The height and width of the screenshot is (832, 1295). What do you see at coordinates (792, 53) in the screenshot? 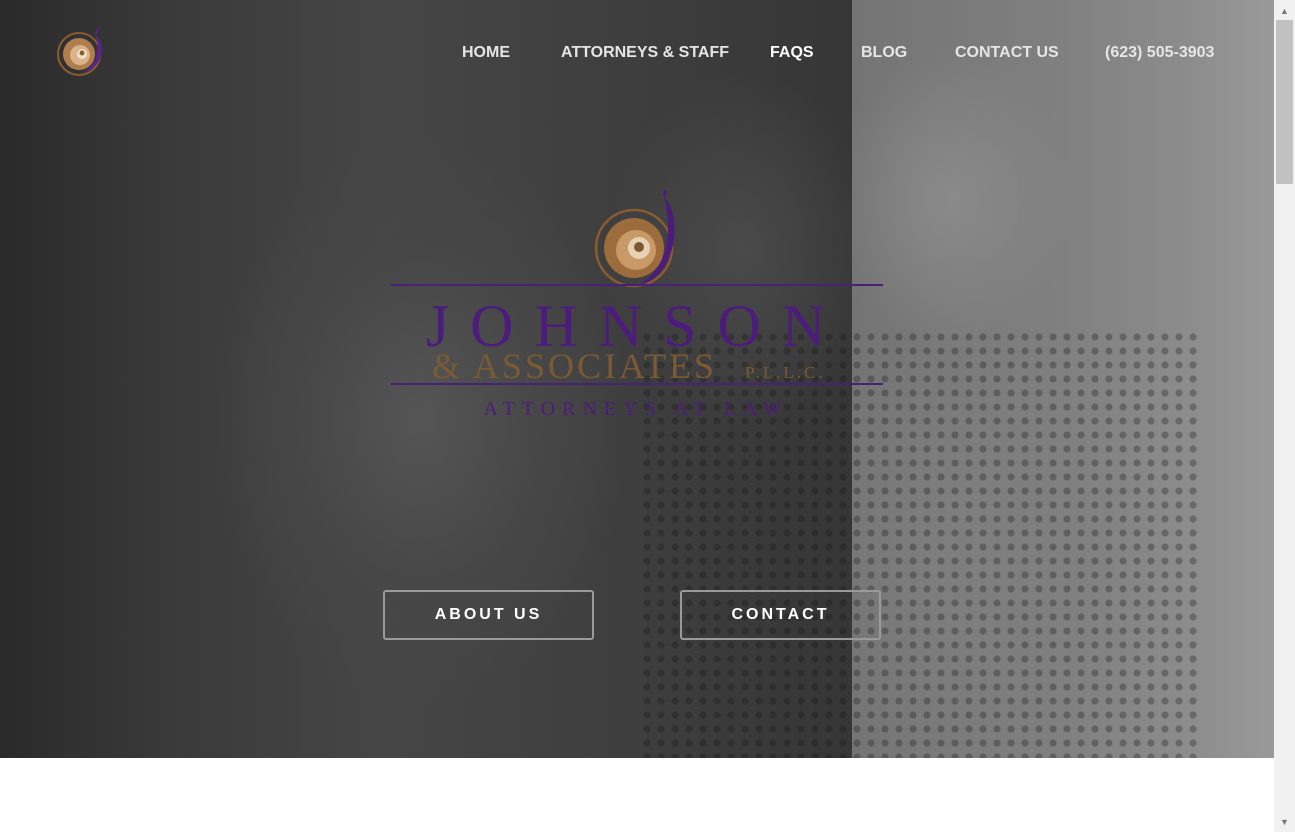
I see `nav-faqs: FAQS` at bounding box center [792, 53].